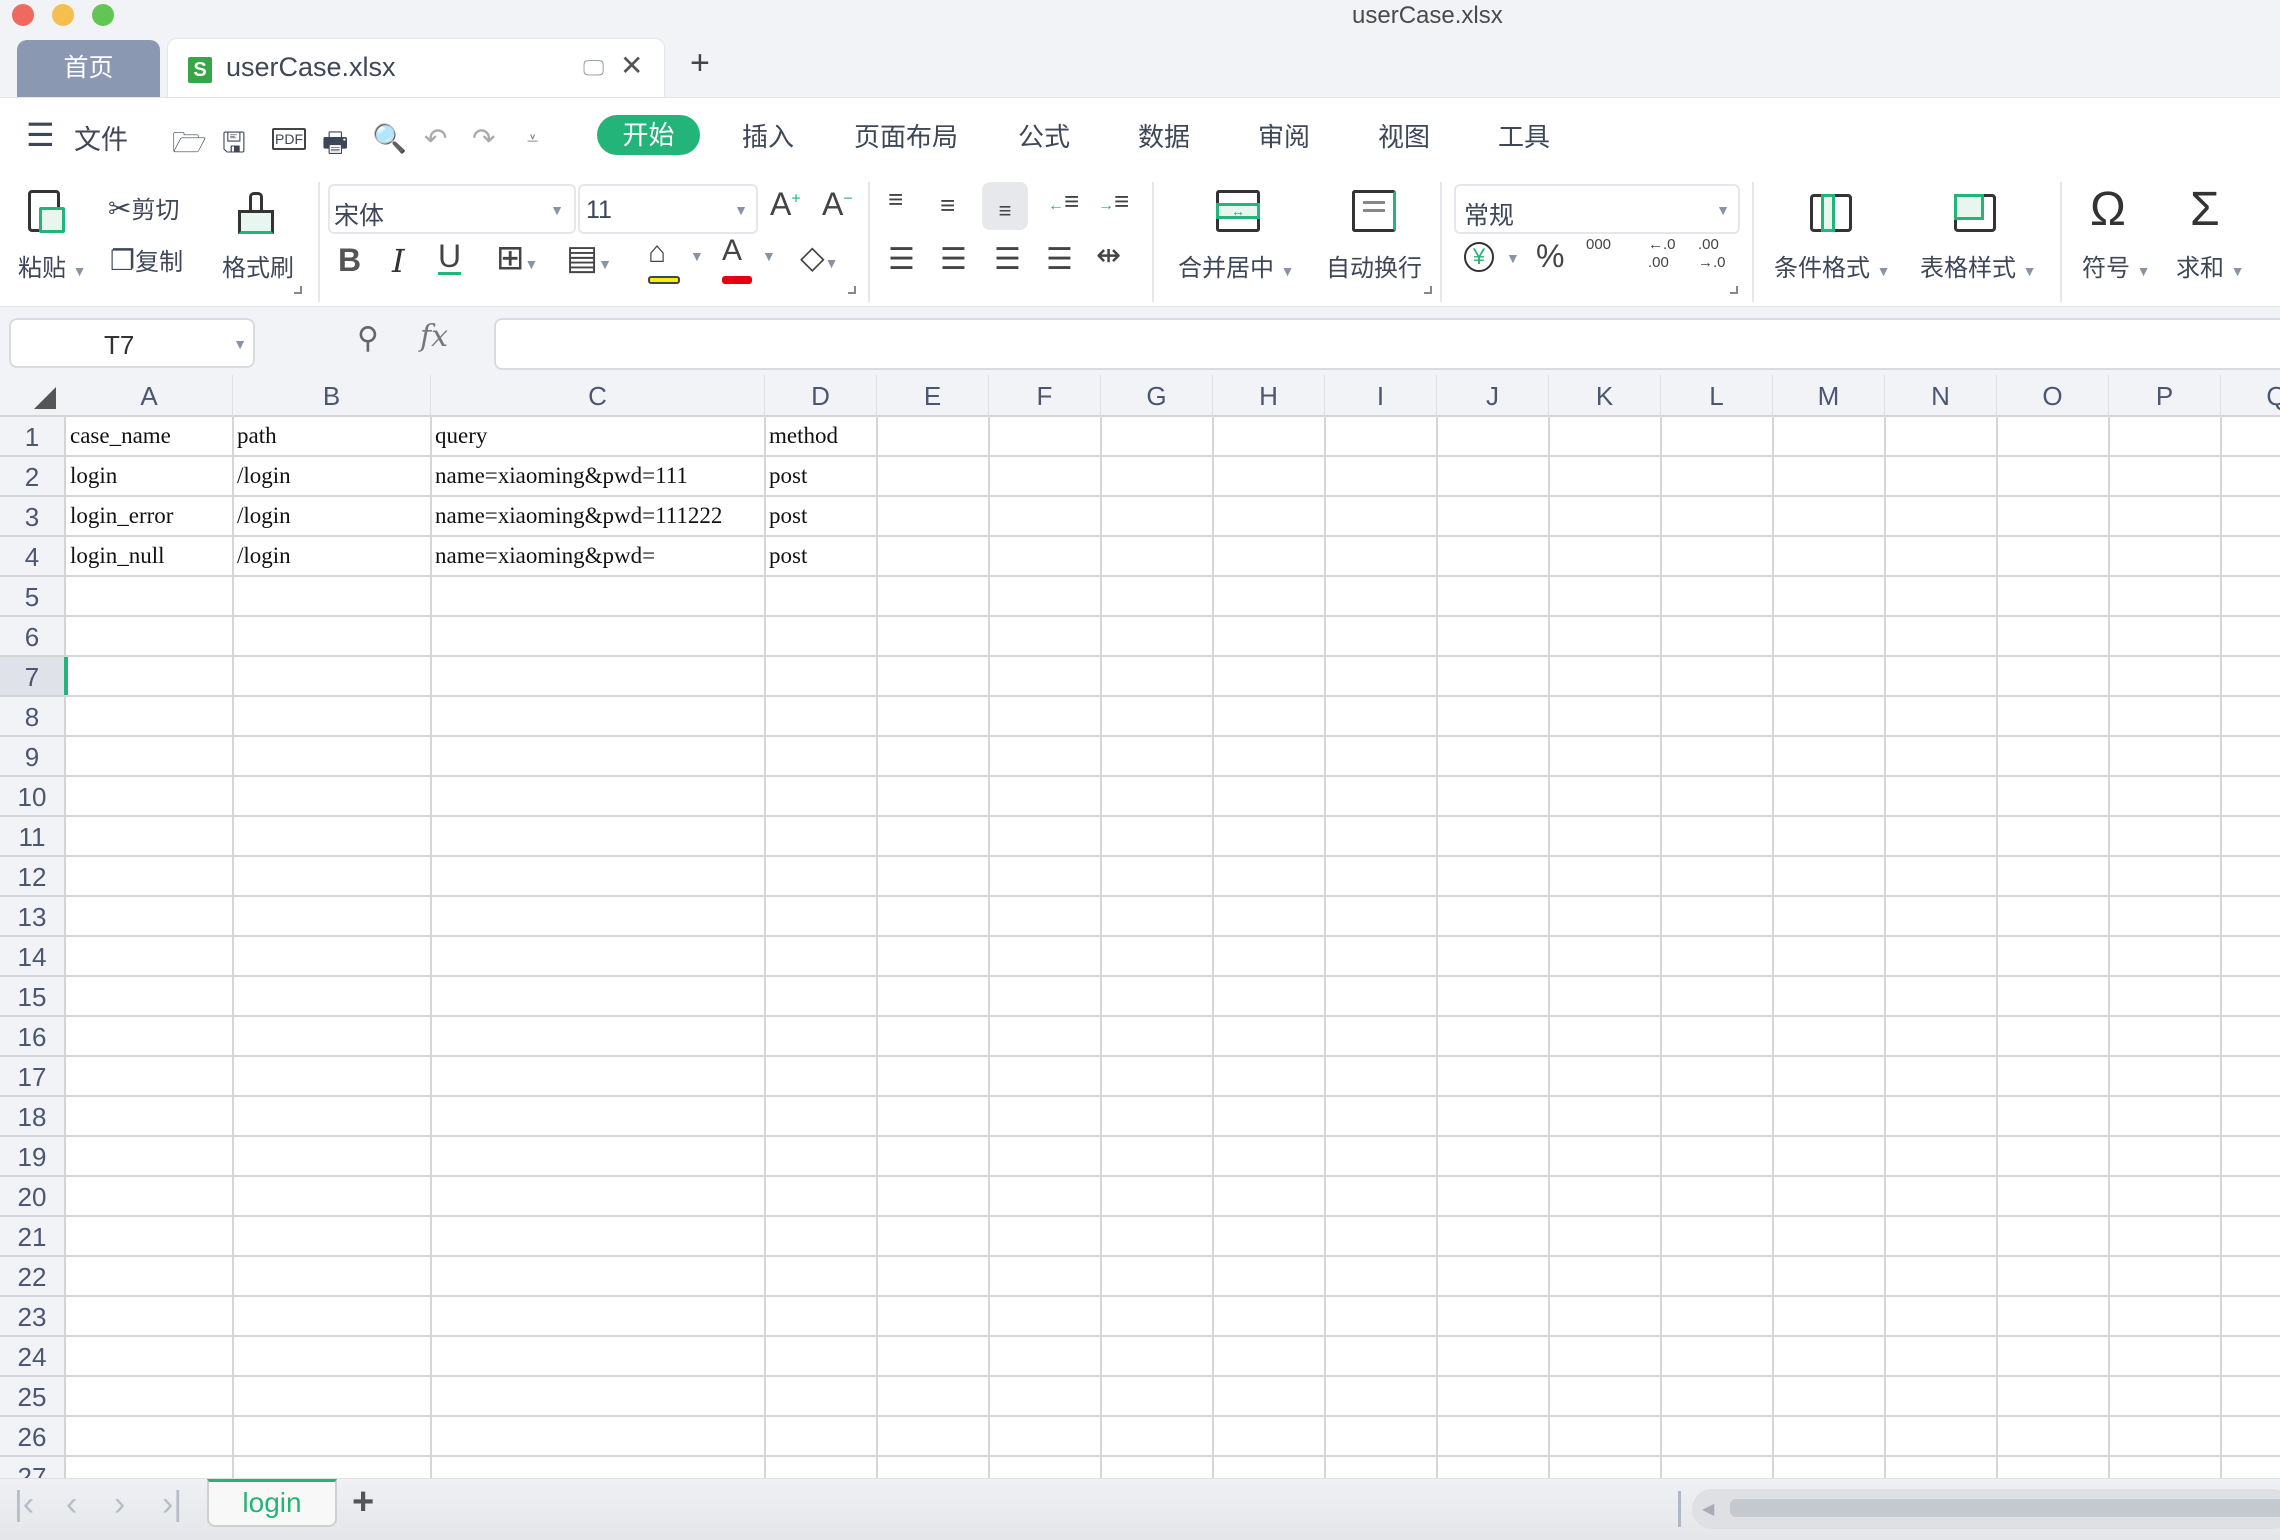 This screenshot has width=2280, height=1540. I want to click on format-painter-icon, so click(256, 213).